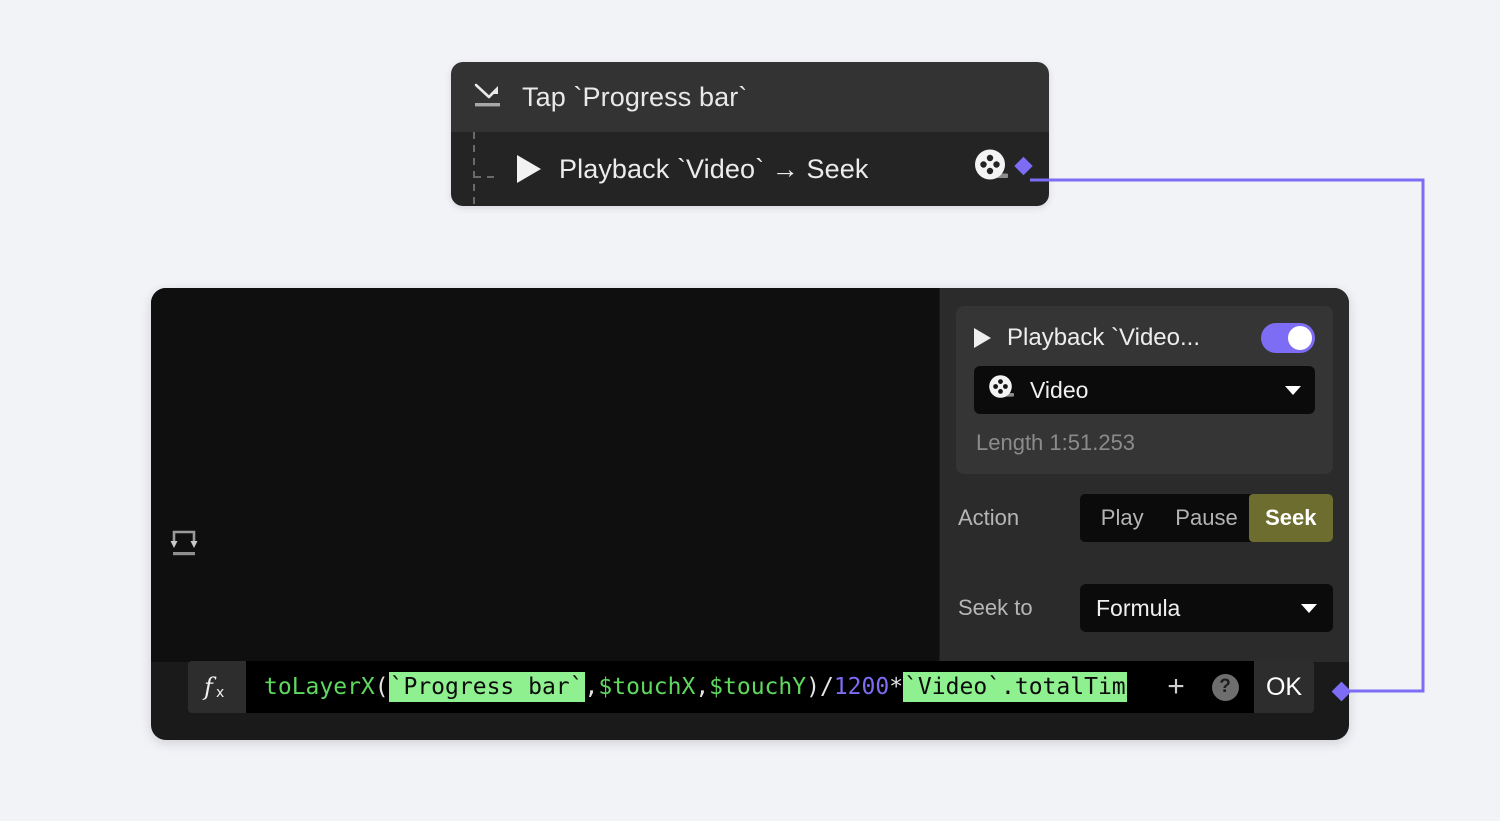  What do you see at coordinates (1056, 442) in the screenshot?
I see `length-readout: Length 1:51.253` at bounding box center [1056, 442].